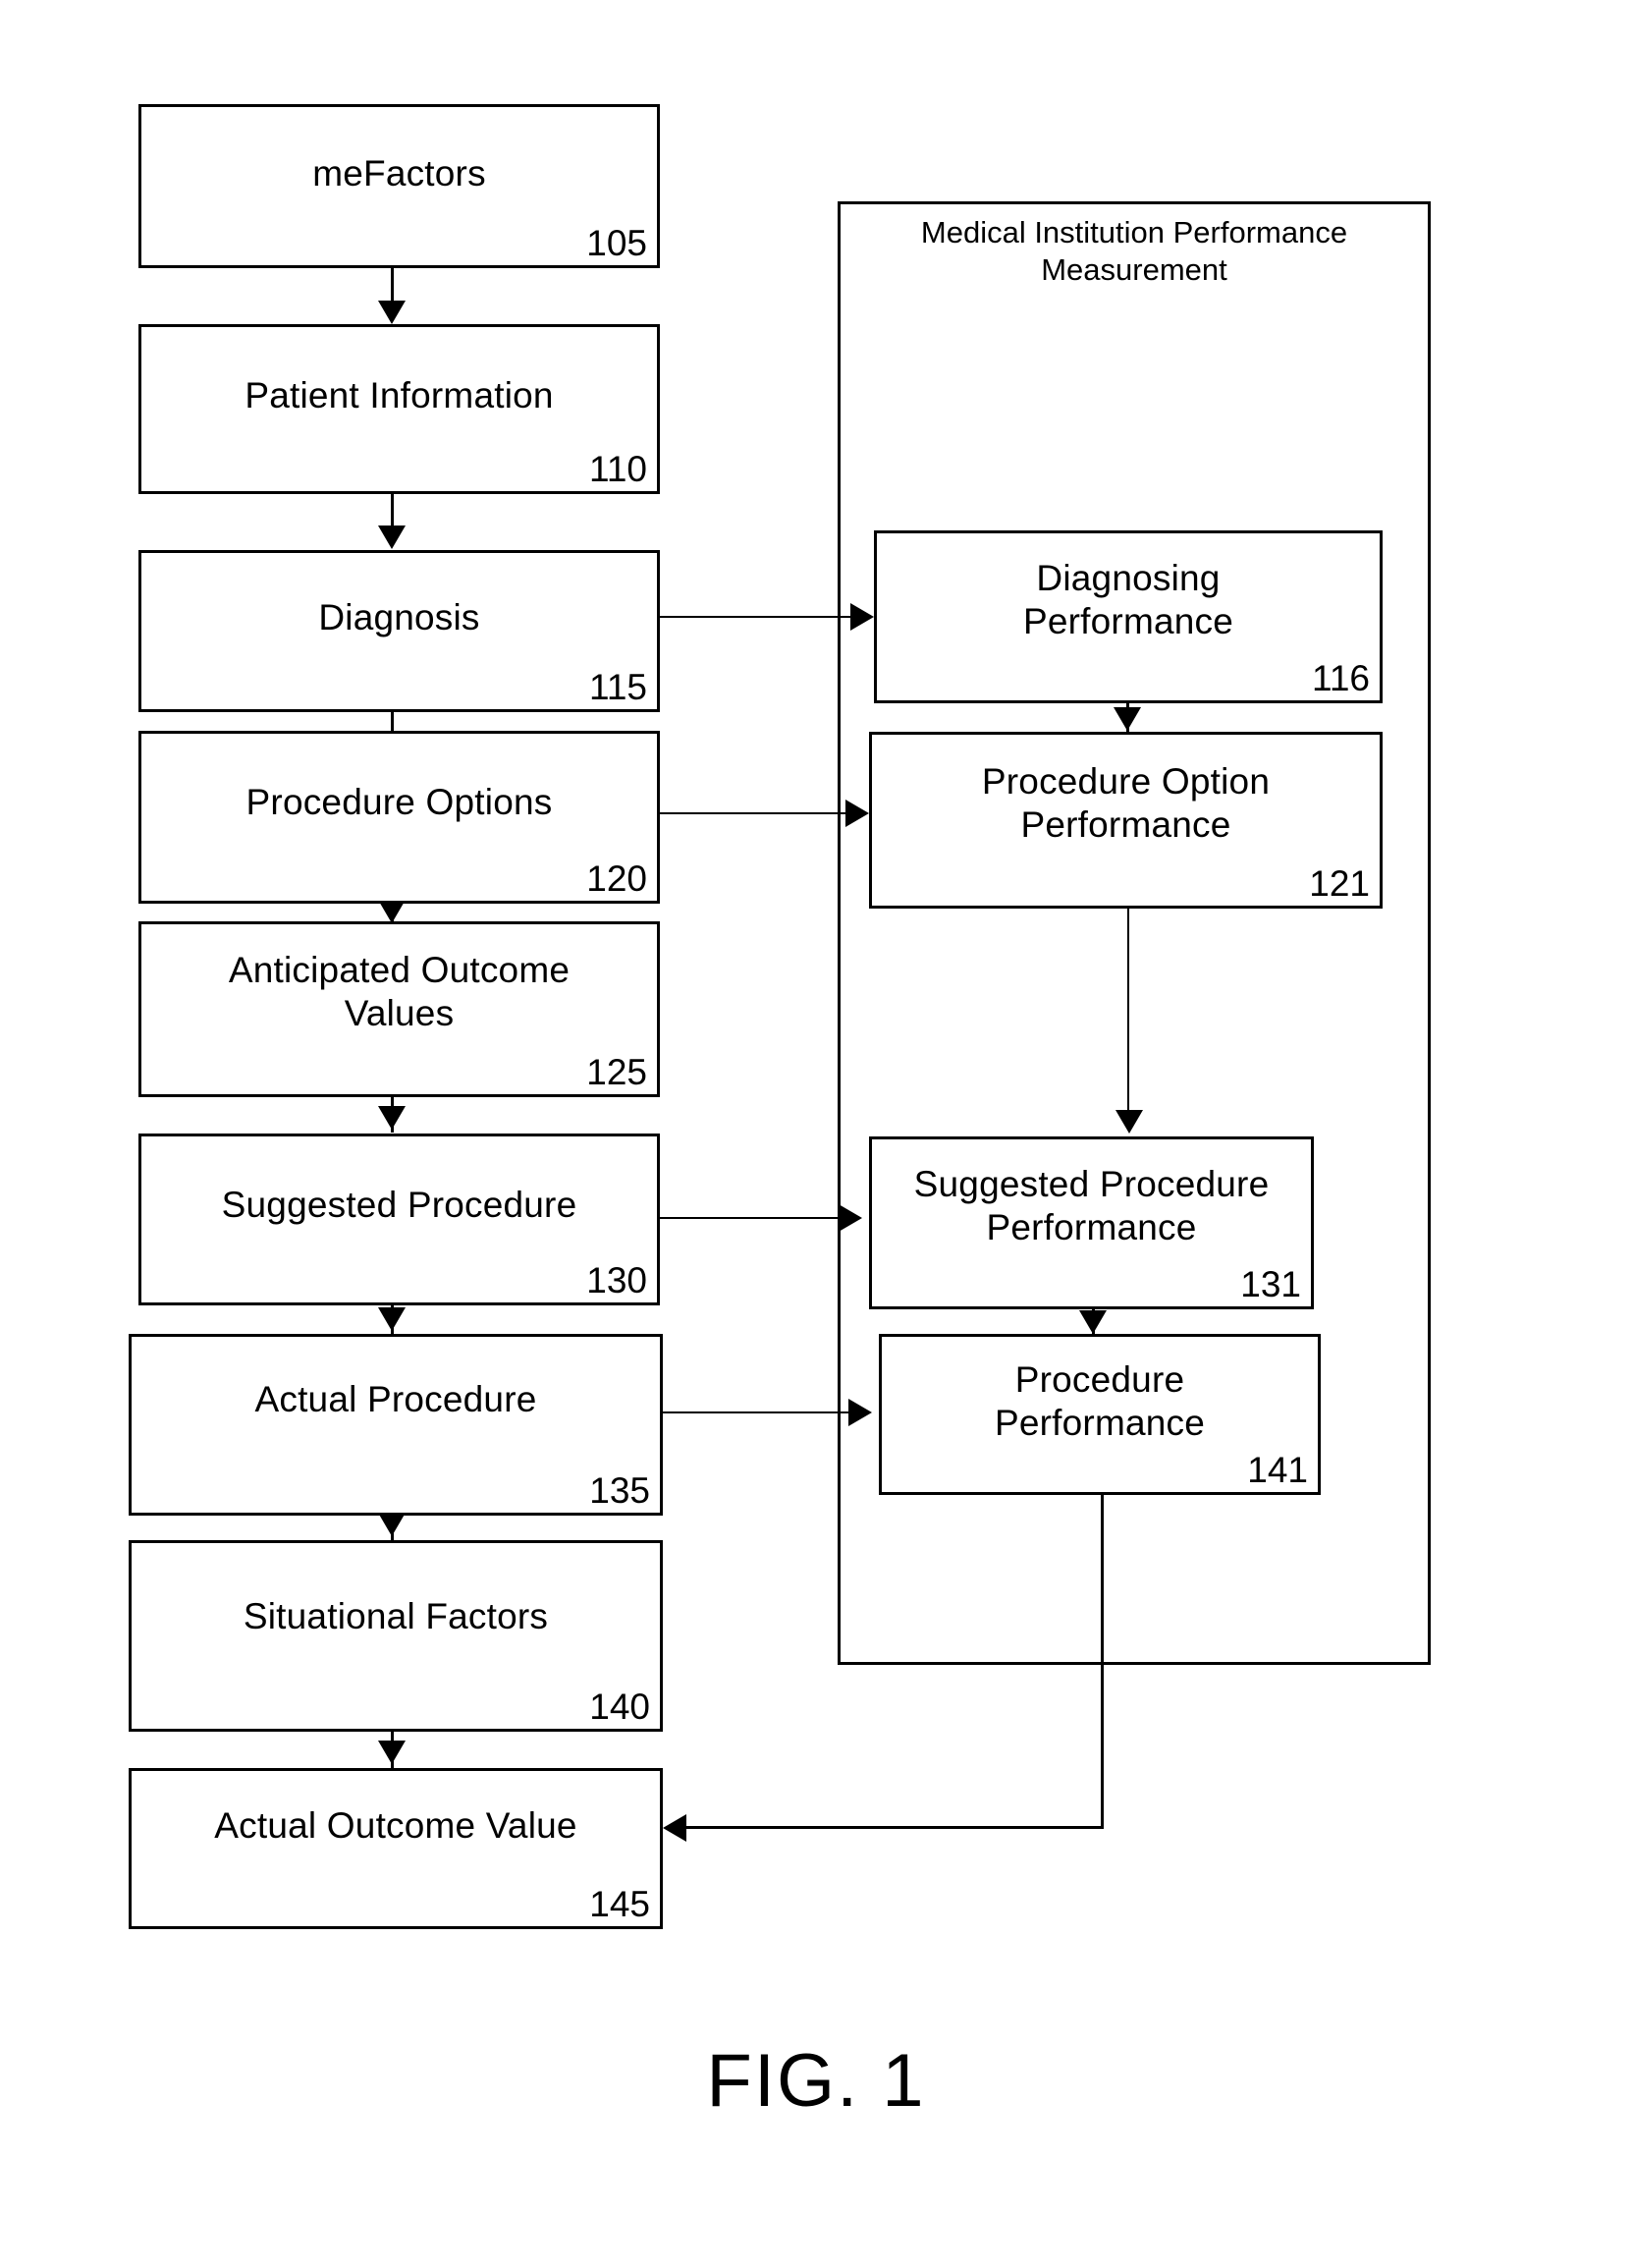 The image size is (1632, 2268). What do you see at coordinates (618, 687) in the screenshot?
I see `node-diagnosis-refnum: 115` at bounding box center [618, 687].